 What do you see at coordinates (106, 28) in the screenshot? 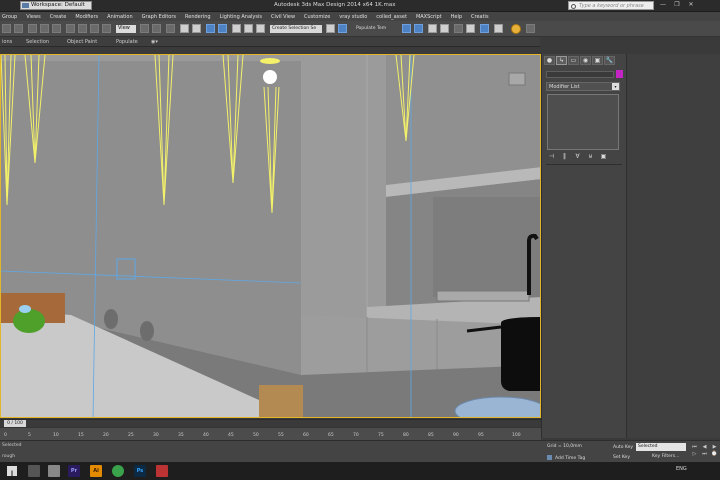
I see `select-scale-button` at bounding box center [106, 28].